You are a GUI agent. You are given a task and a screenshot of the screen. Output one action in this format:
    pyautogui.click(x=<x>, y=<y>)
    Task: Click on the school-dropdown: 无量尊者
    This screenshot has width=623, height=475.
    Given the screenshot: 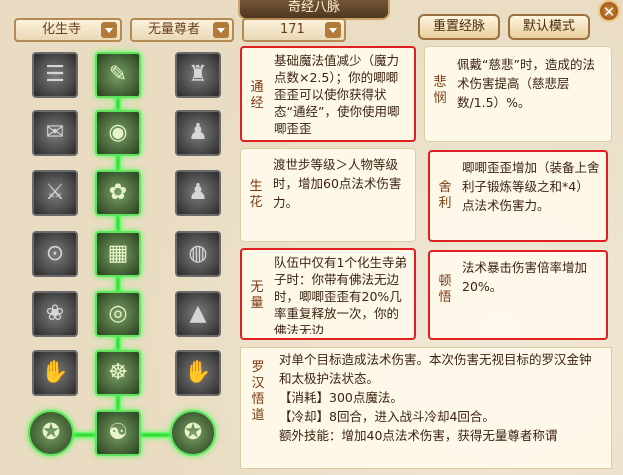 What is the action you would take?
    pyautogui.click(x=182, y=30)
    